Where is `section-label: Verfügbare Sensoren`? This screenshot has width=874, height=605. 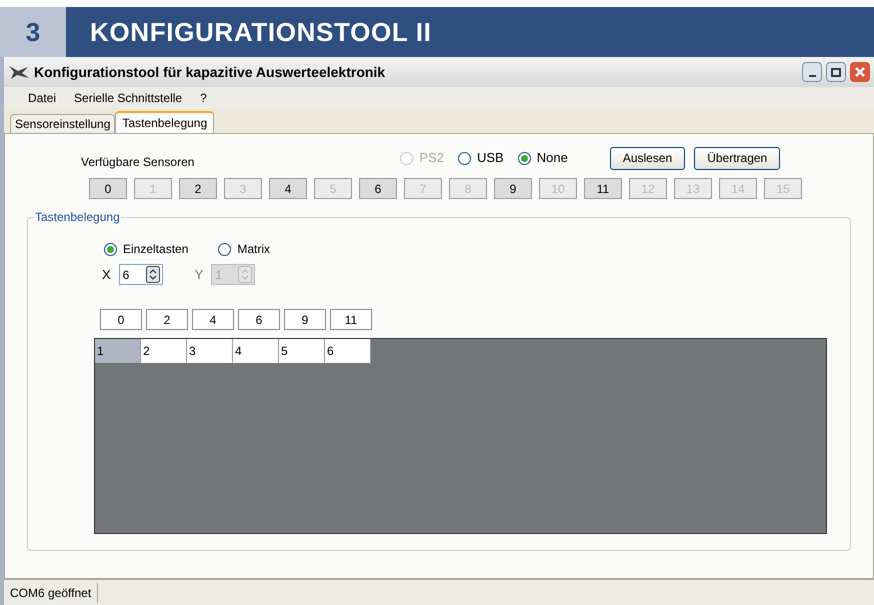
section-label: Verfügbare Sensoren is located at coordinates (137, 162).